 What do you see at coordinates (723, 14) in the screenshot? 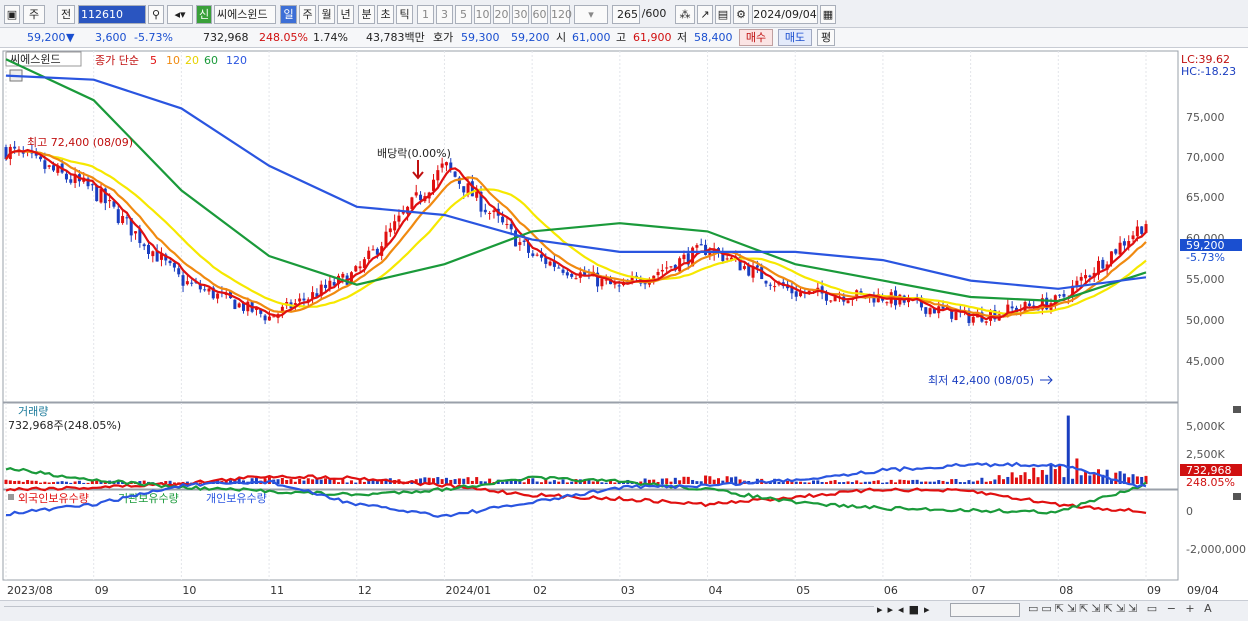
I see `save-icon: ▤` at bounding box center [723, 14].